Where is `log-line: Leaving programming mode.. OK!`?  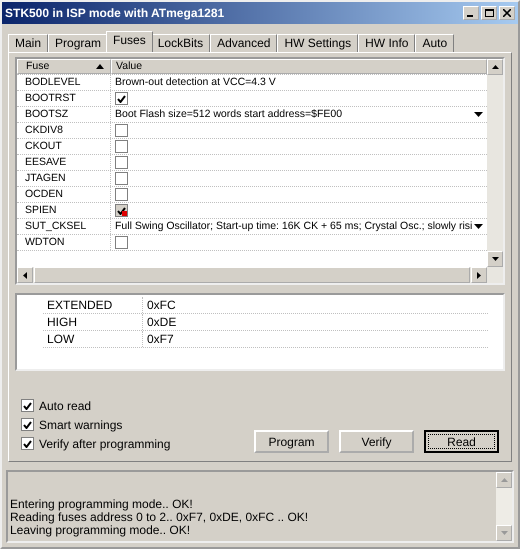
log-line: Leaving programming mode.. OK! is located at coordinates (101, 530).